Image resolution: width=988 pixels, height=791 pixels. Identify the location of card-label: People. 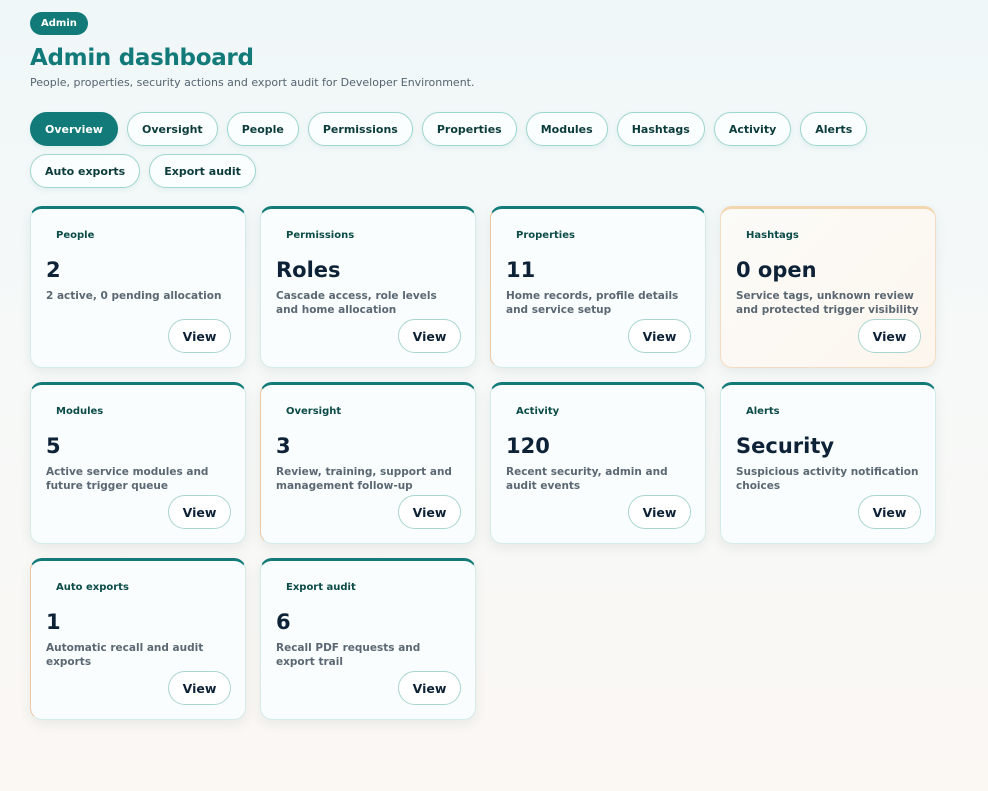
(75, 235).